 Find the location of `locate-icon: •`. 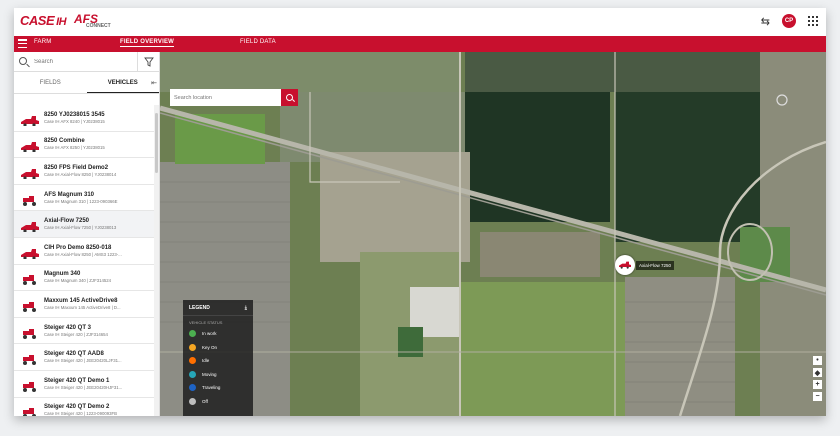

locate-icon: • is located at coordinates (817, 360).